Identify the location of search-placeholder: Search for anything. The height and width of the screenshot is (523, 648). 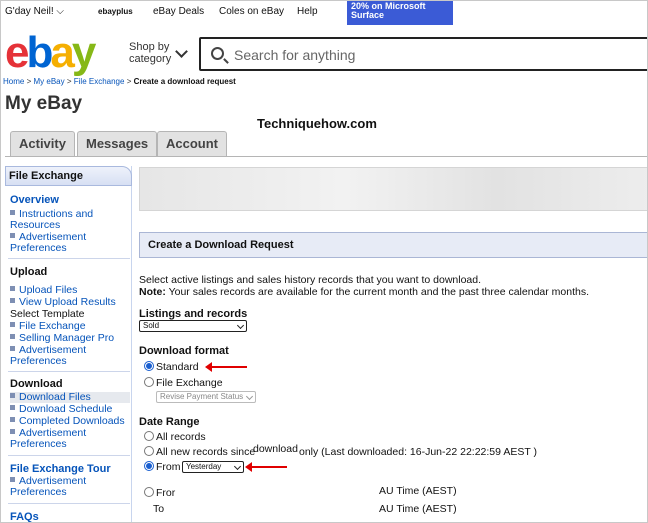
(295, 55).